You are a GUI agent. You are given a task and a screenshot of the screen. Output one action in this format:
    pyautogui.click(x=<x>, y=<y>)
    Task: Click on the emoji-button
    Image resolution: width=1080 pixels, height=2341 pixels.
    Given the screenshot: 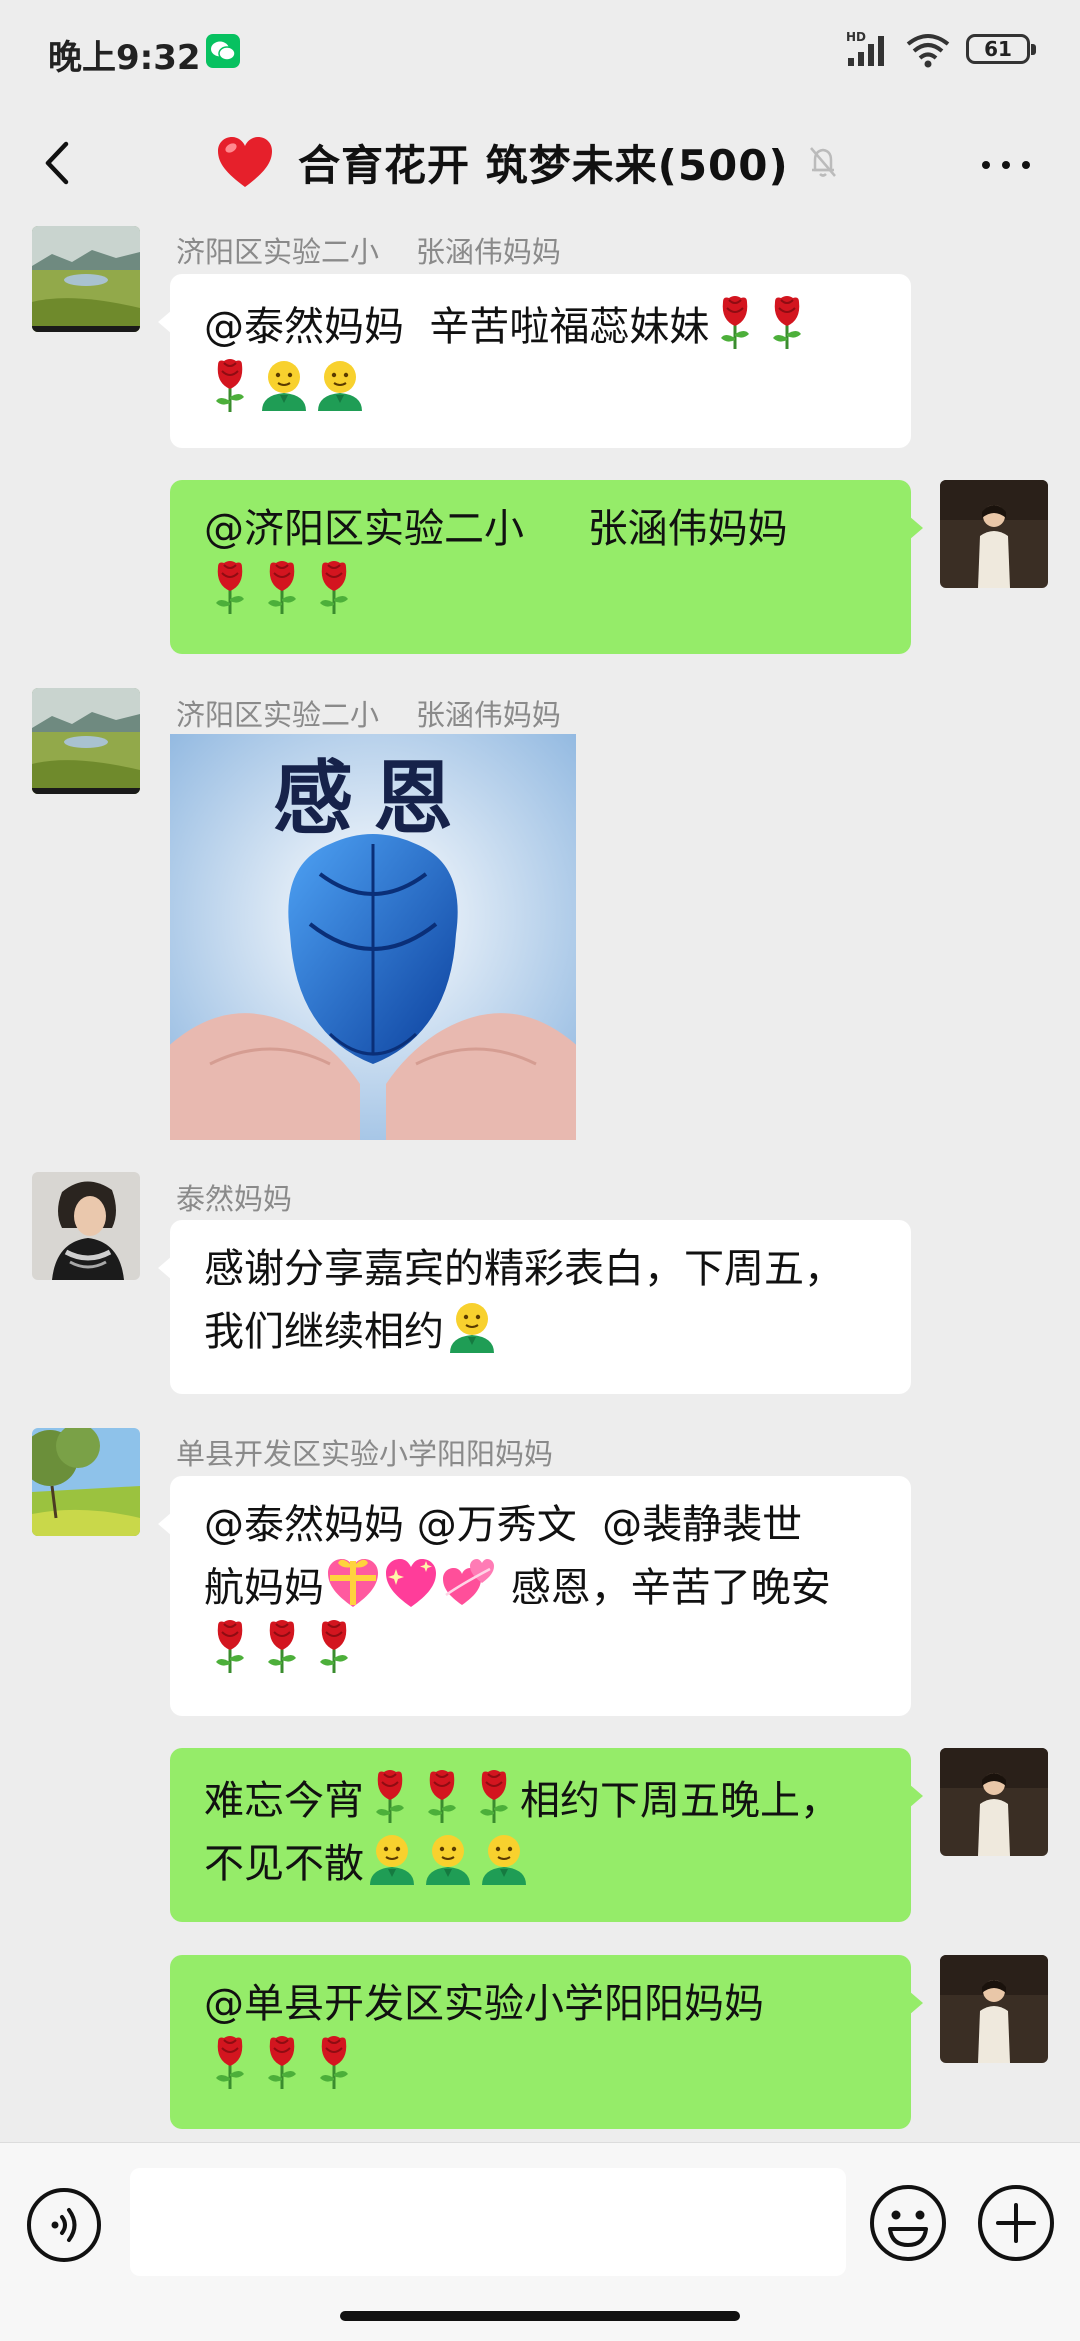 What is the action you would take?
    pyautogui.click(x=908, y=2223)
    